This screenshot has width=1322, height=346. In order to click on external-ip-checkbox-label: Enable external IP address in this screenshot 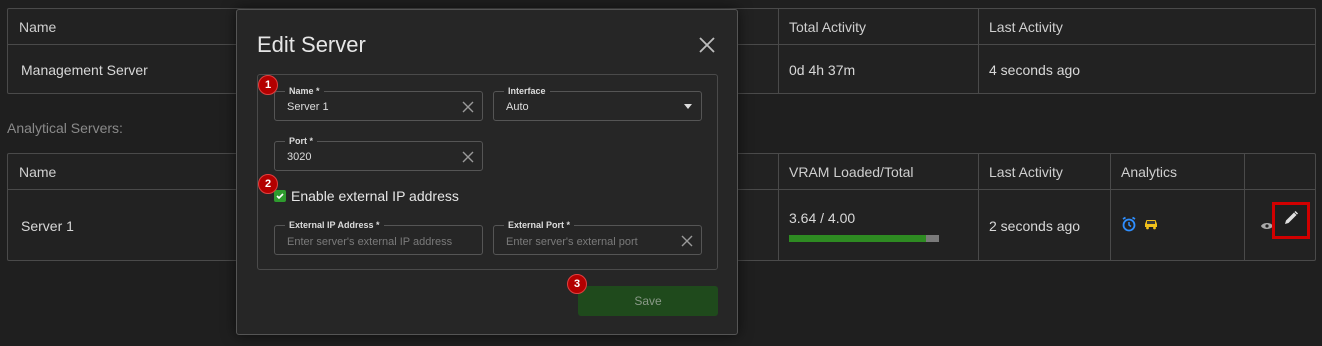, I will do `click(375, 196)`.